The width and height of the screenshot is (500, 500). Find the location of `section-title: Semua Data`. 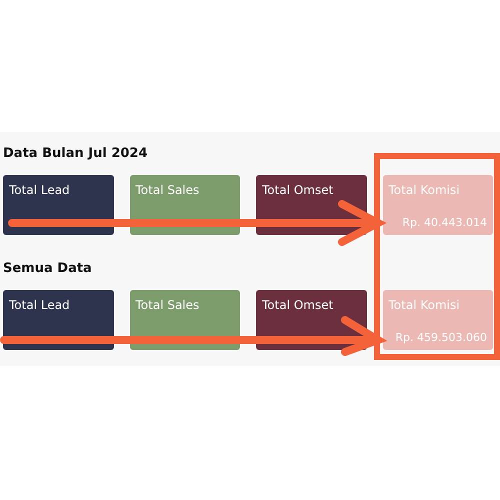

section-title: Semua Data is located at coordinates (48, 268).